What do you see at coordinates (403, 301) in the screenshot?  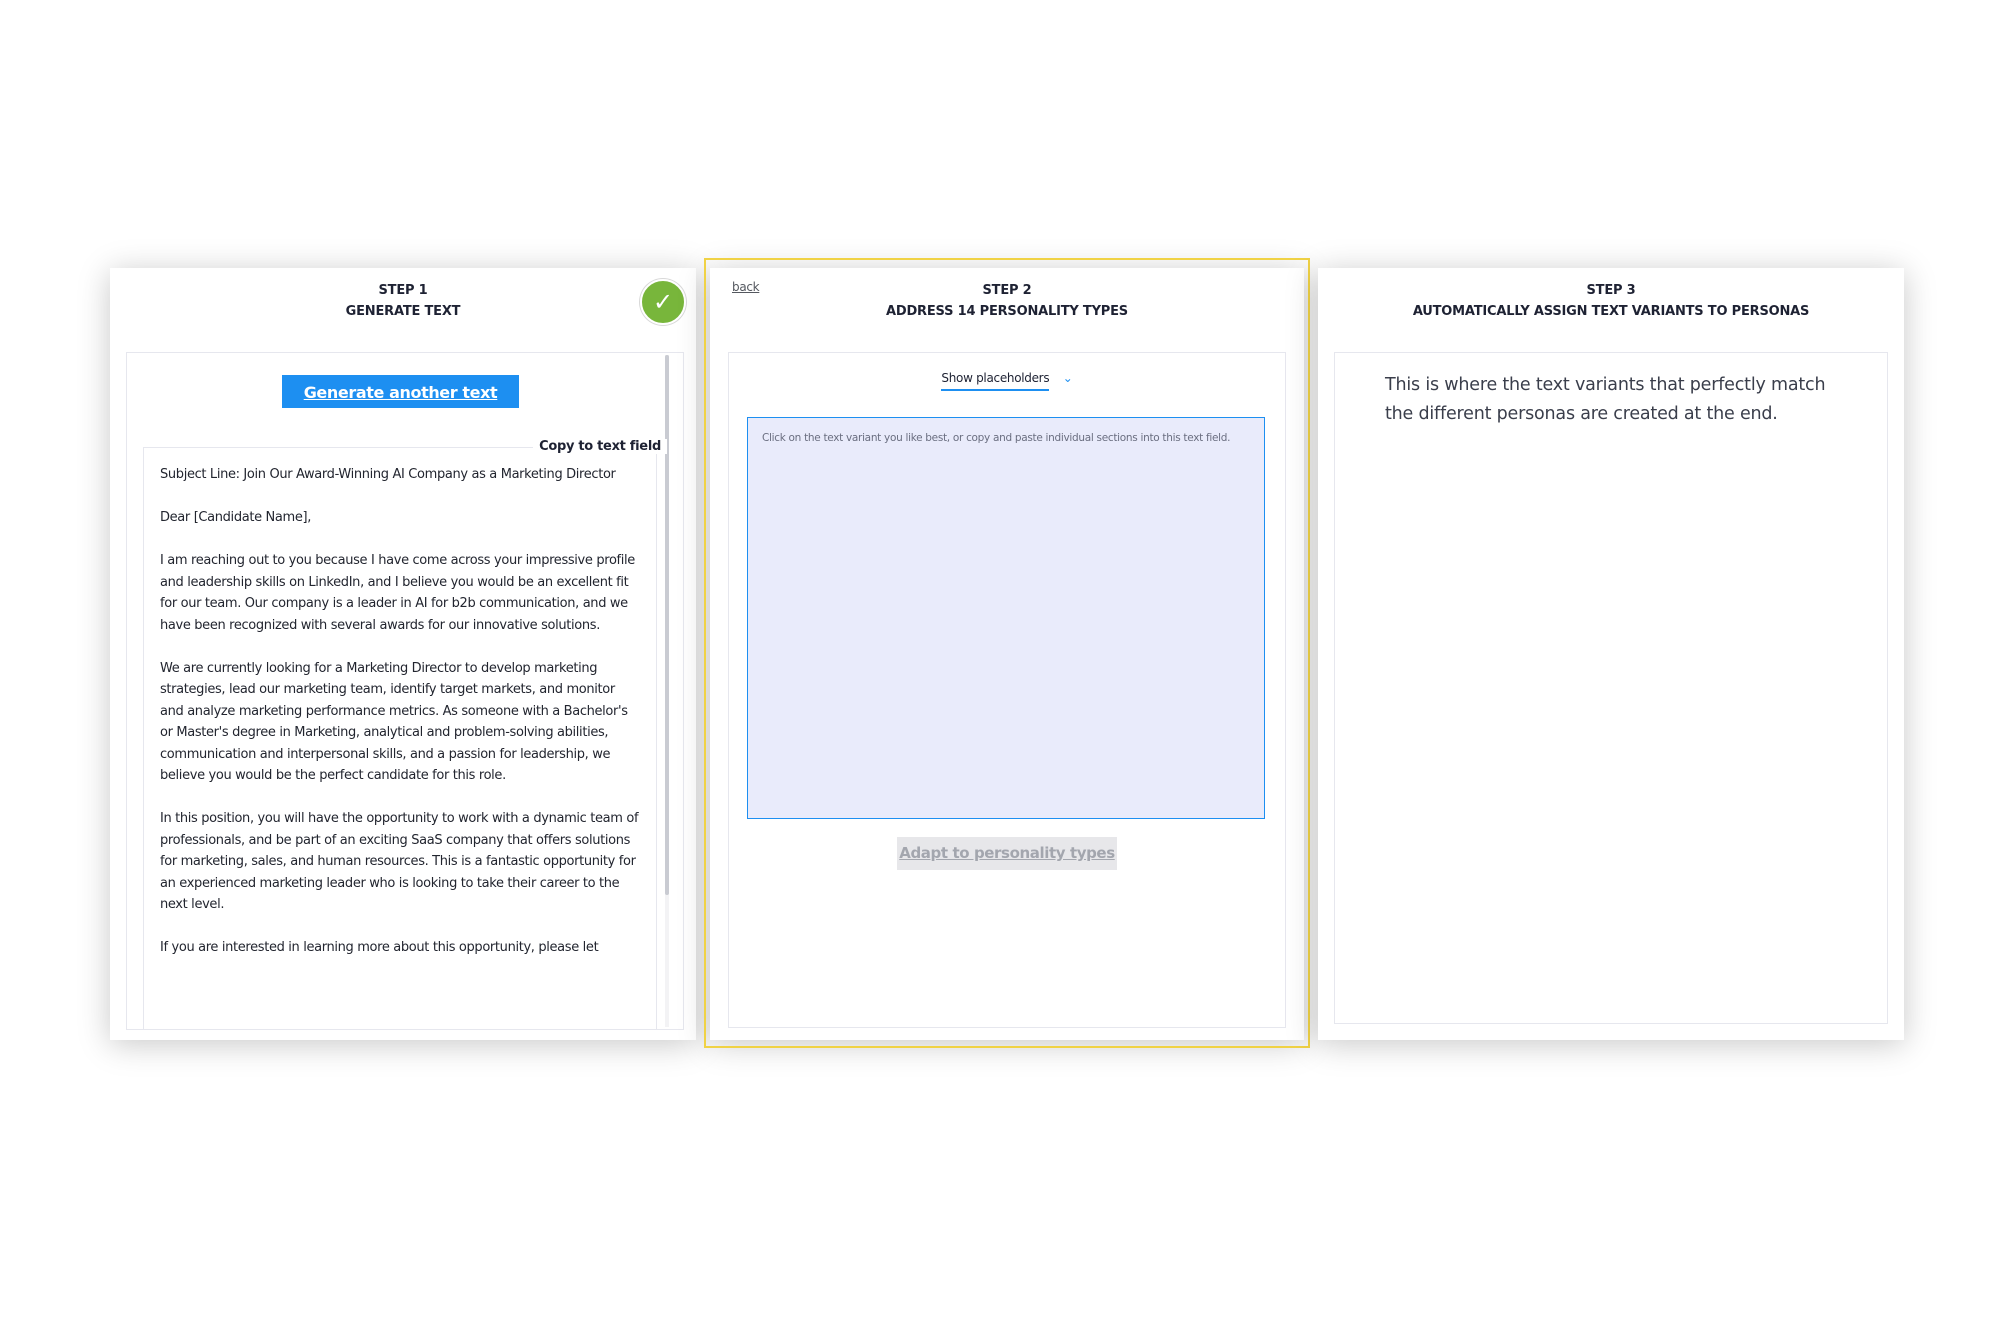 I see `step1-header: STEP 1 GENERATE TEXT` at bounding box center [403, 301].